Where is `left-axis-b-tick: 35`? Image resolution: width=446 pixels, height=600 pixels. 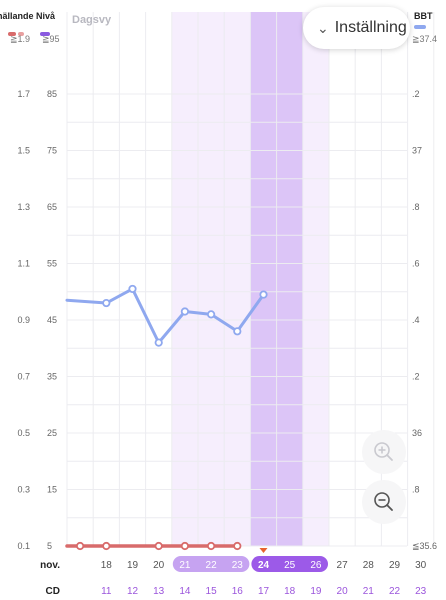
left-axis-b-tick: 35 is located at coordinates (52, 377).